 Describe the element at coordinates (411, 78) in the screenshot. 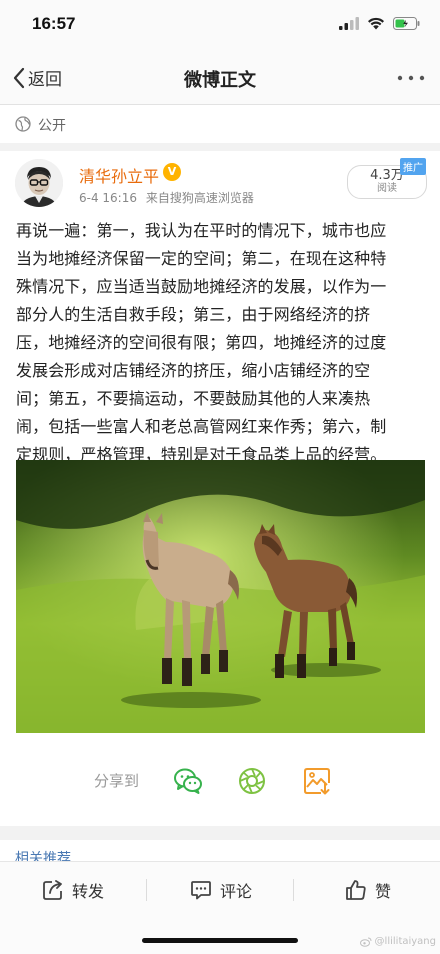

I see `more-options-icon` at that location.